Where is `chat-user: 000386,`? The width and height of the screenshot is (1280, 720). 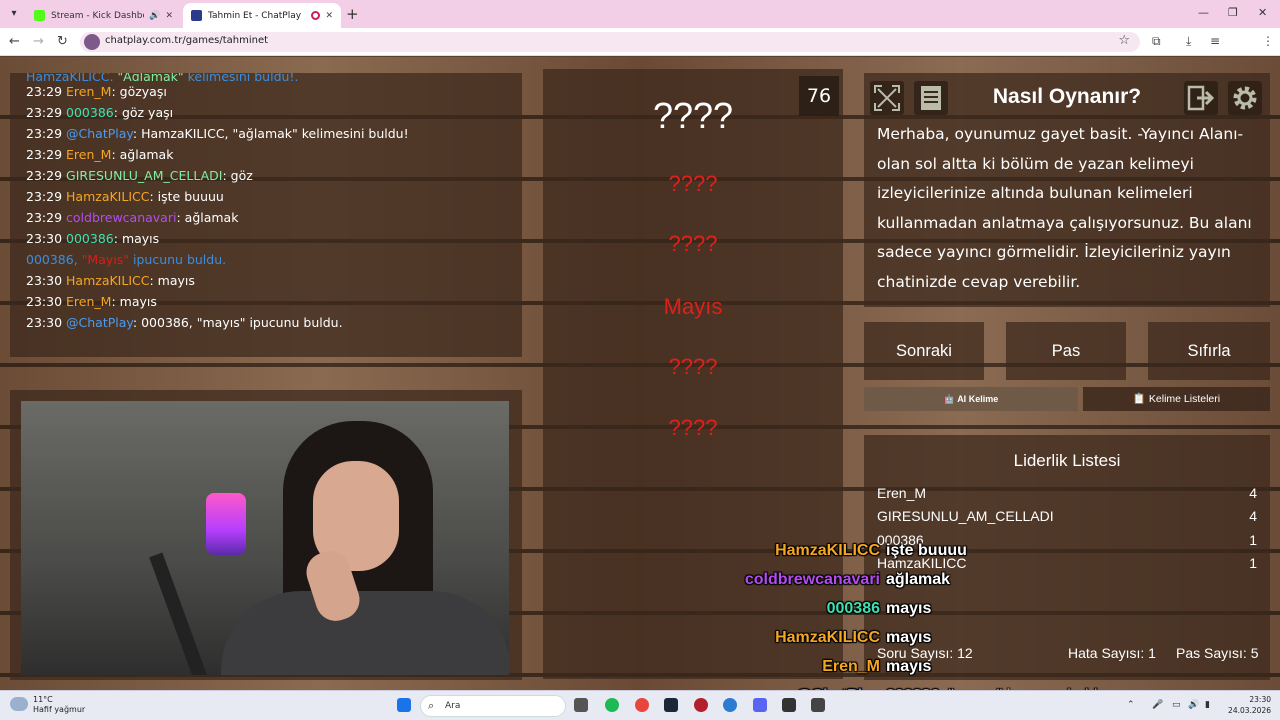 chat-user: 000386, is located at coordinates (52, 259).